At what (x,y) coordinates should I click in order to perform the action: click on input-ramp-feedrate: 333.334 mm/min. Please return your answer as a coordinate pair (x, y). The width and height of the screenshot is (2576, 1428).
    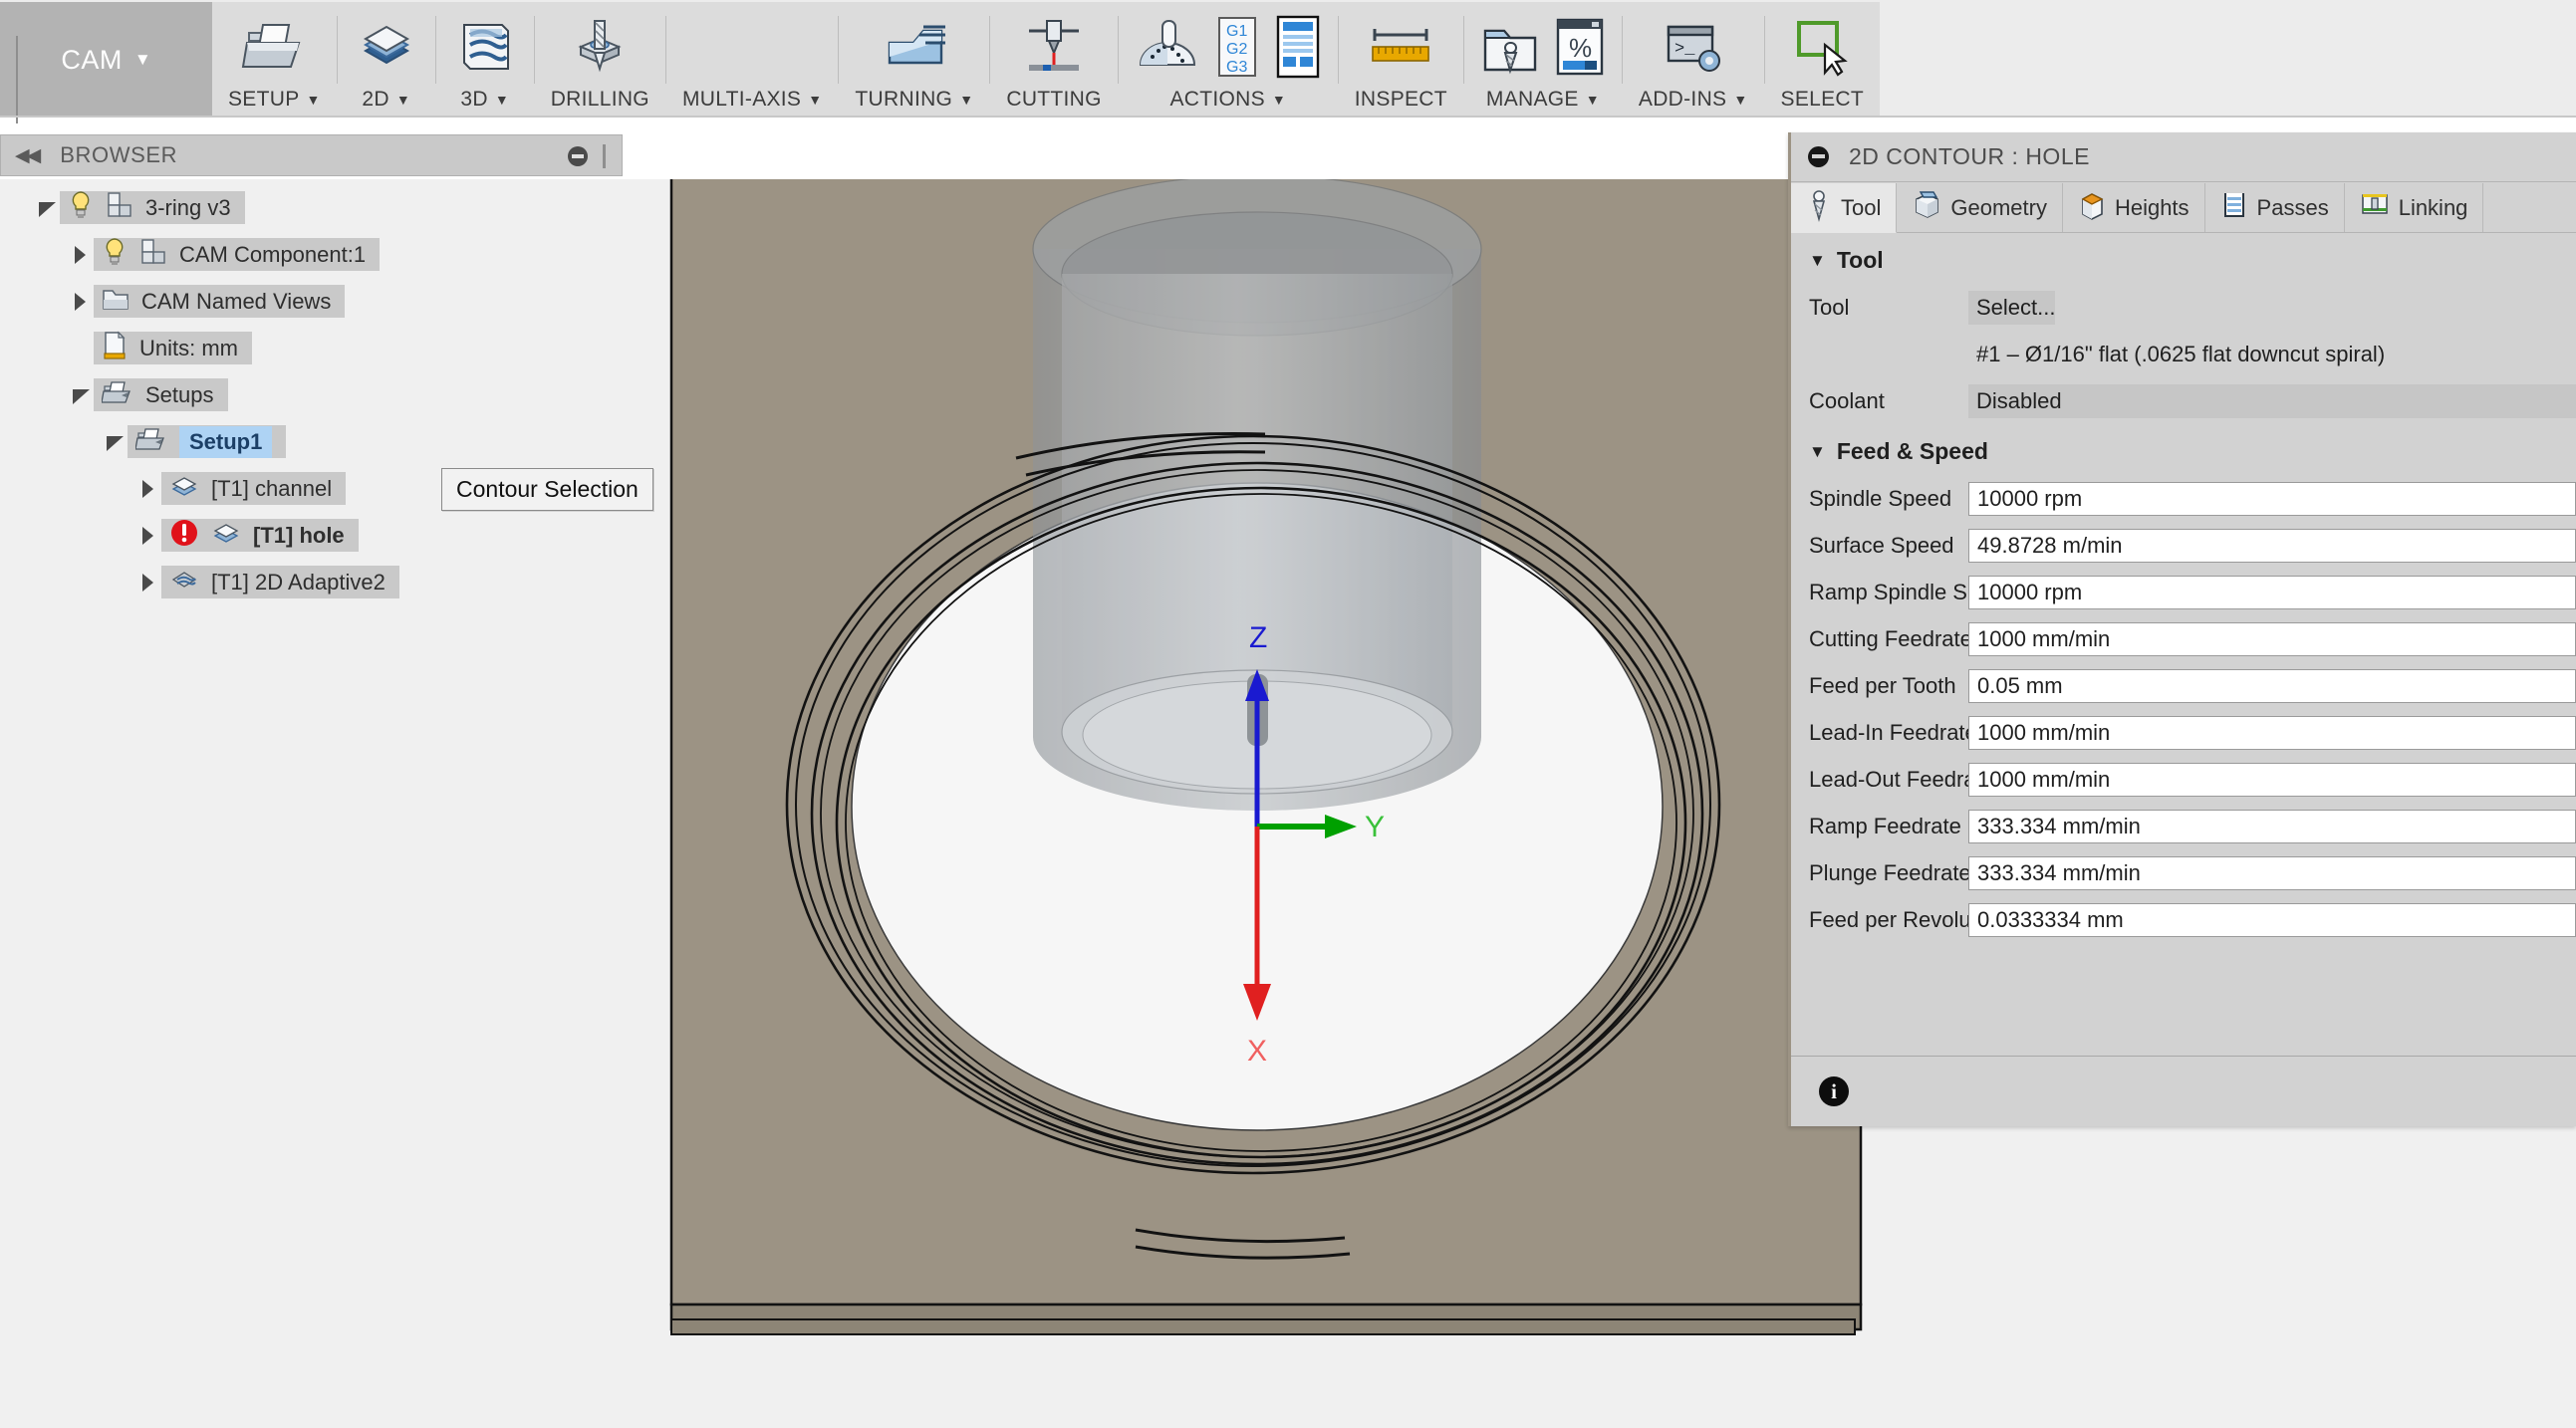
    Looking at the image, I should click on (2272, 826).